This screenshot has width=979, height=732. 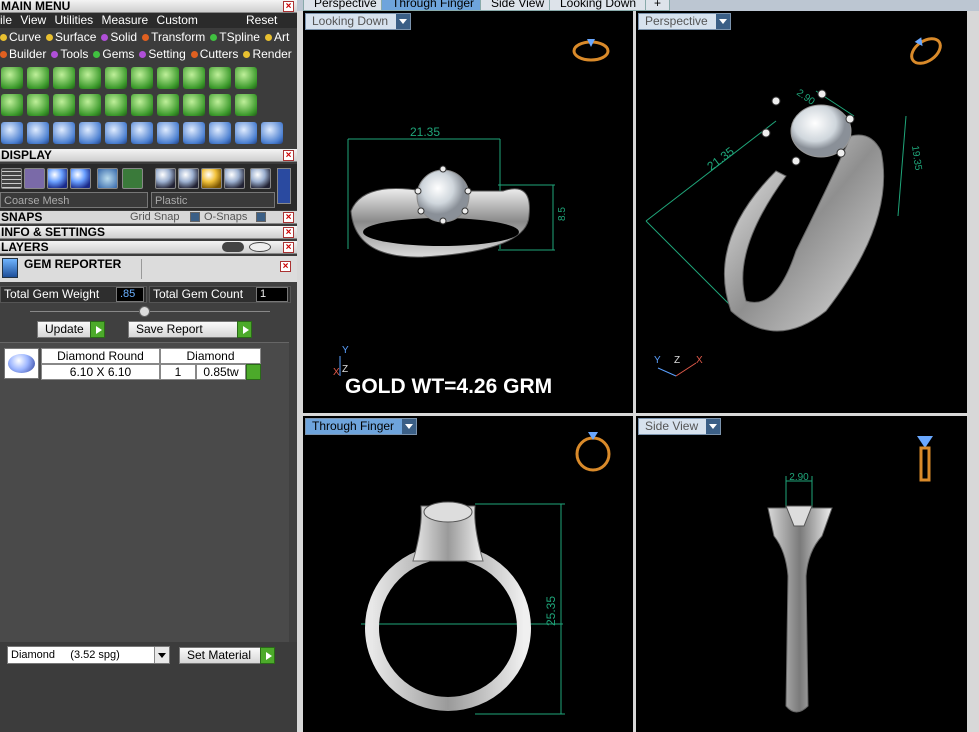 What do you see at coordinates (57, 178) in the screenshot?
I see `render-sphere-icon` at bounding box center [57, 178].